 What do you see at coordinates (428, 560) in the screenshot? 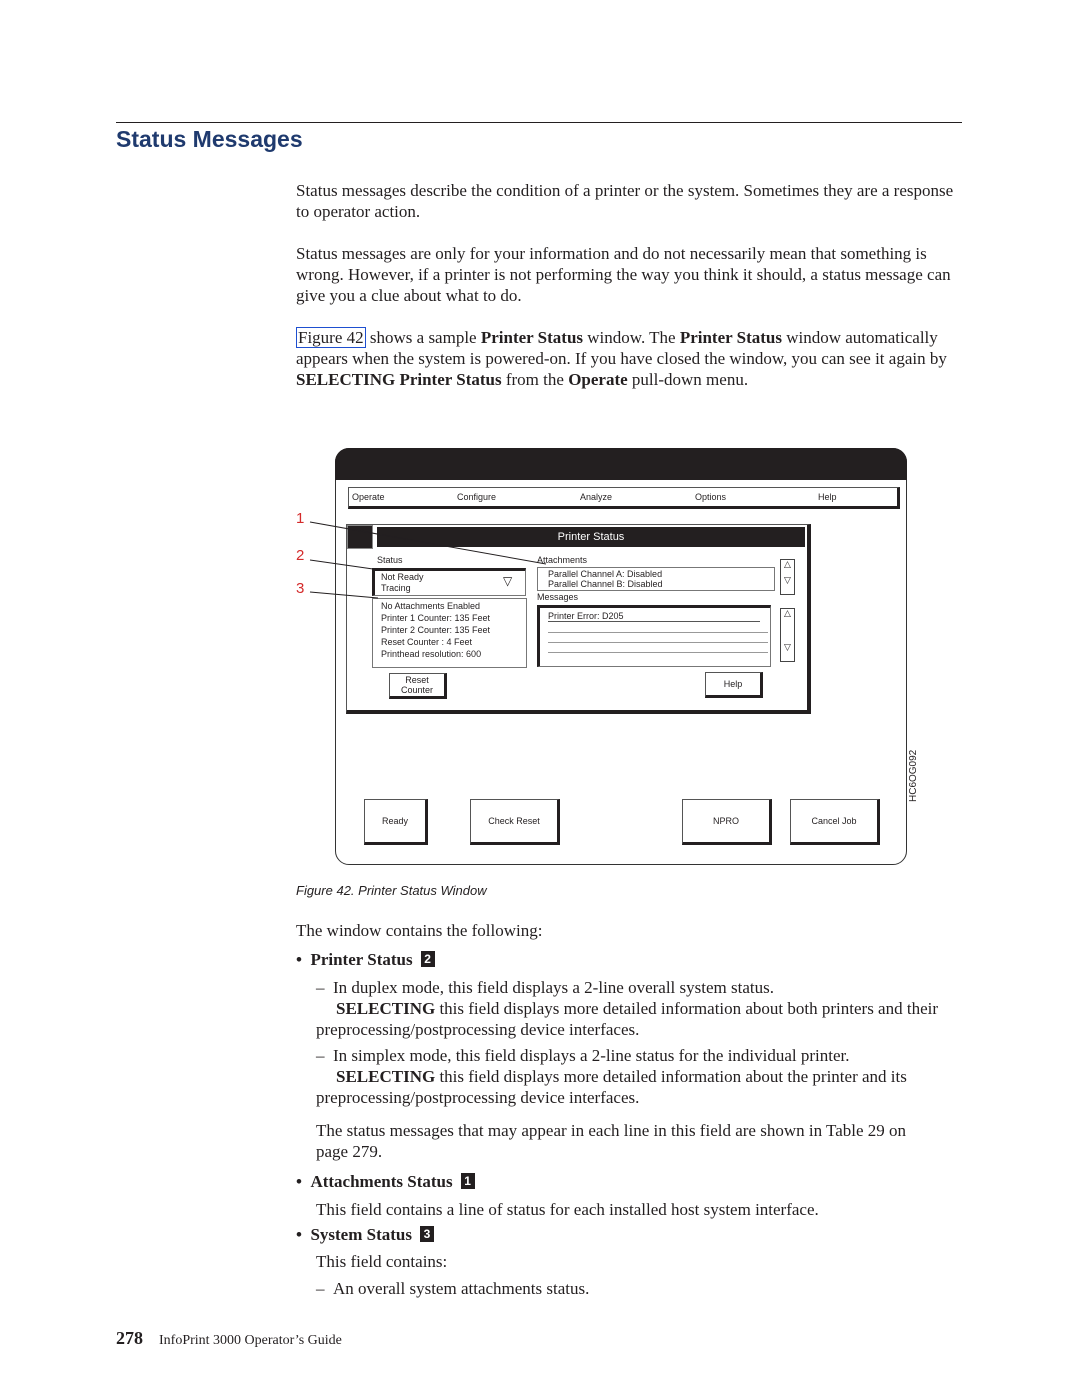
I see `callout-lines` at bounding box center [428, 560].